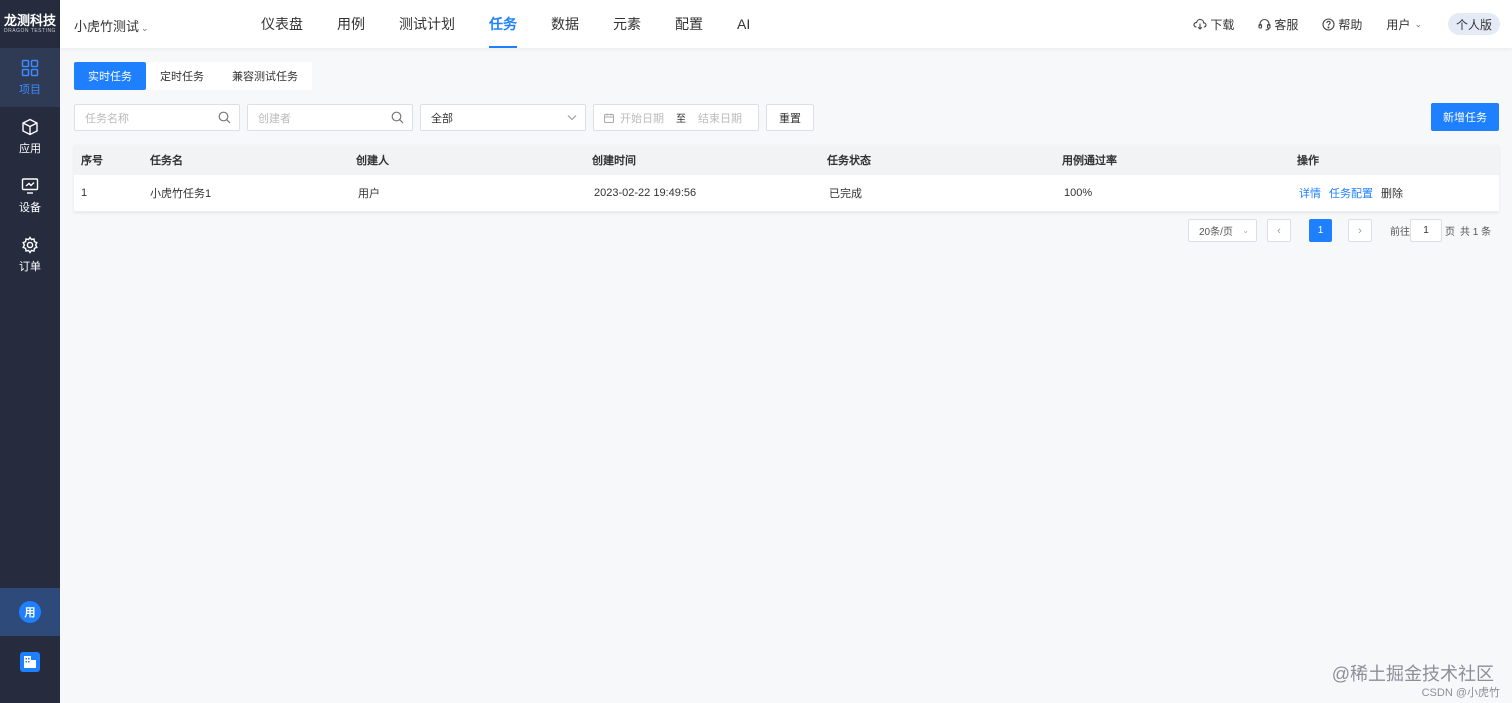  Describe the element at coordinates (1089, 161) in the screenshot. I see `col-pass-rate: 用例通过率` at that location.